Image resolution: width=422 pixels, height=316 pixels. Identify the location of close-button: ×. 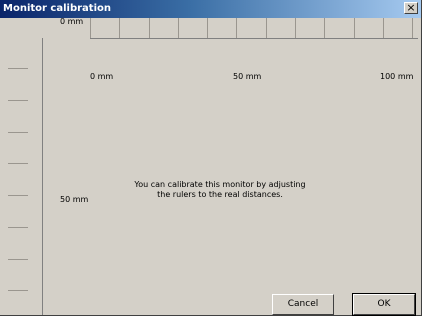
(411, 7).